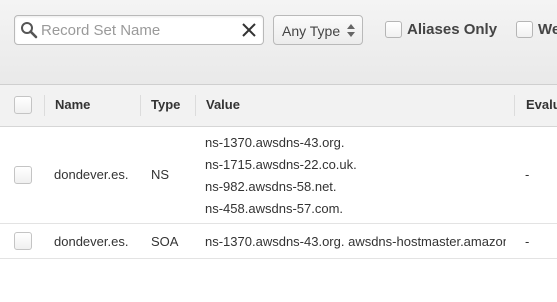 This screenshot has height=302, width=557. I want to click on column-header-evaluate: Evalu, so click(541, 104).